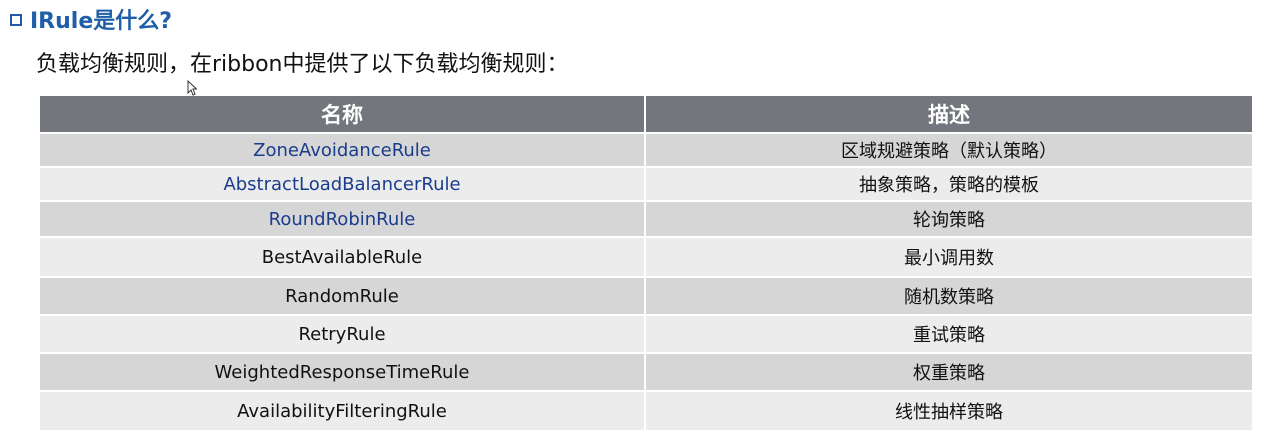 The width and height of the screenshot is (1276, 442). Describe the element at coordinates (343, 150) in the screenshot. I see `rule-name-cell: ZoneAvoidanceRule` at that location.